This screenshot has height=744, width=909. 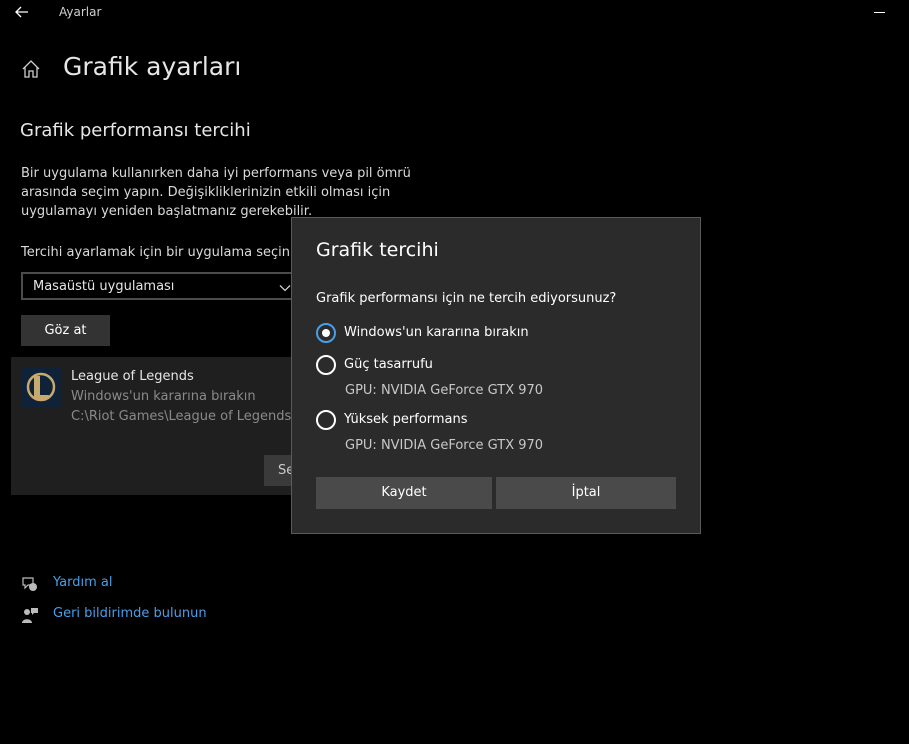 I want to click on minimize-button, so click(x=880, y=12).